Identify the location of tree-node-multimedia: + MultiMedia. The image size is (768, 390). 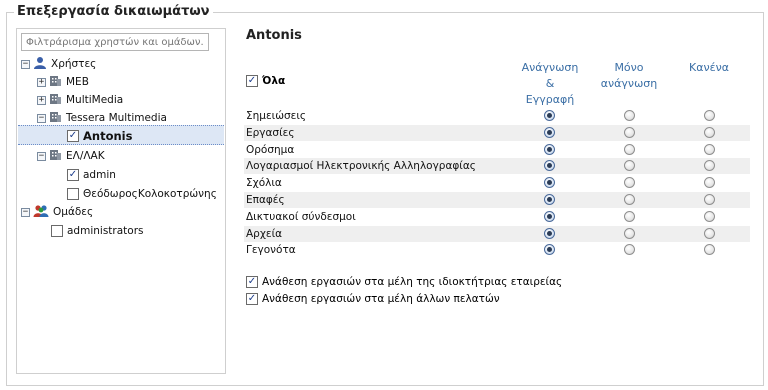
(80, 100).